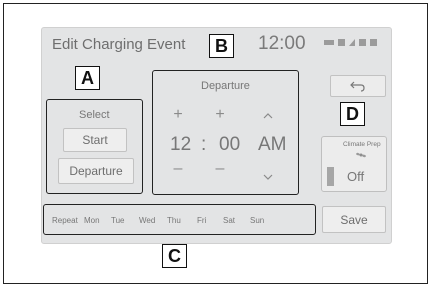  I want to click on day-tue: Tue, so click(118, 220).